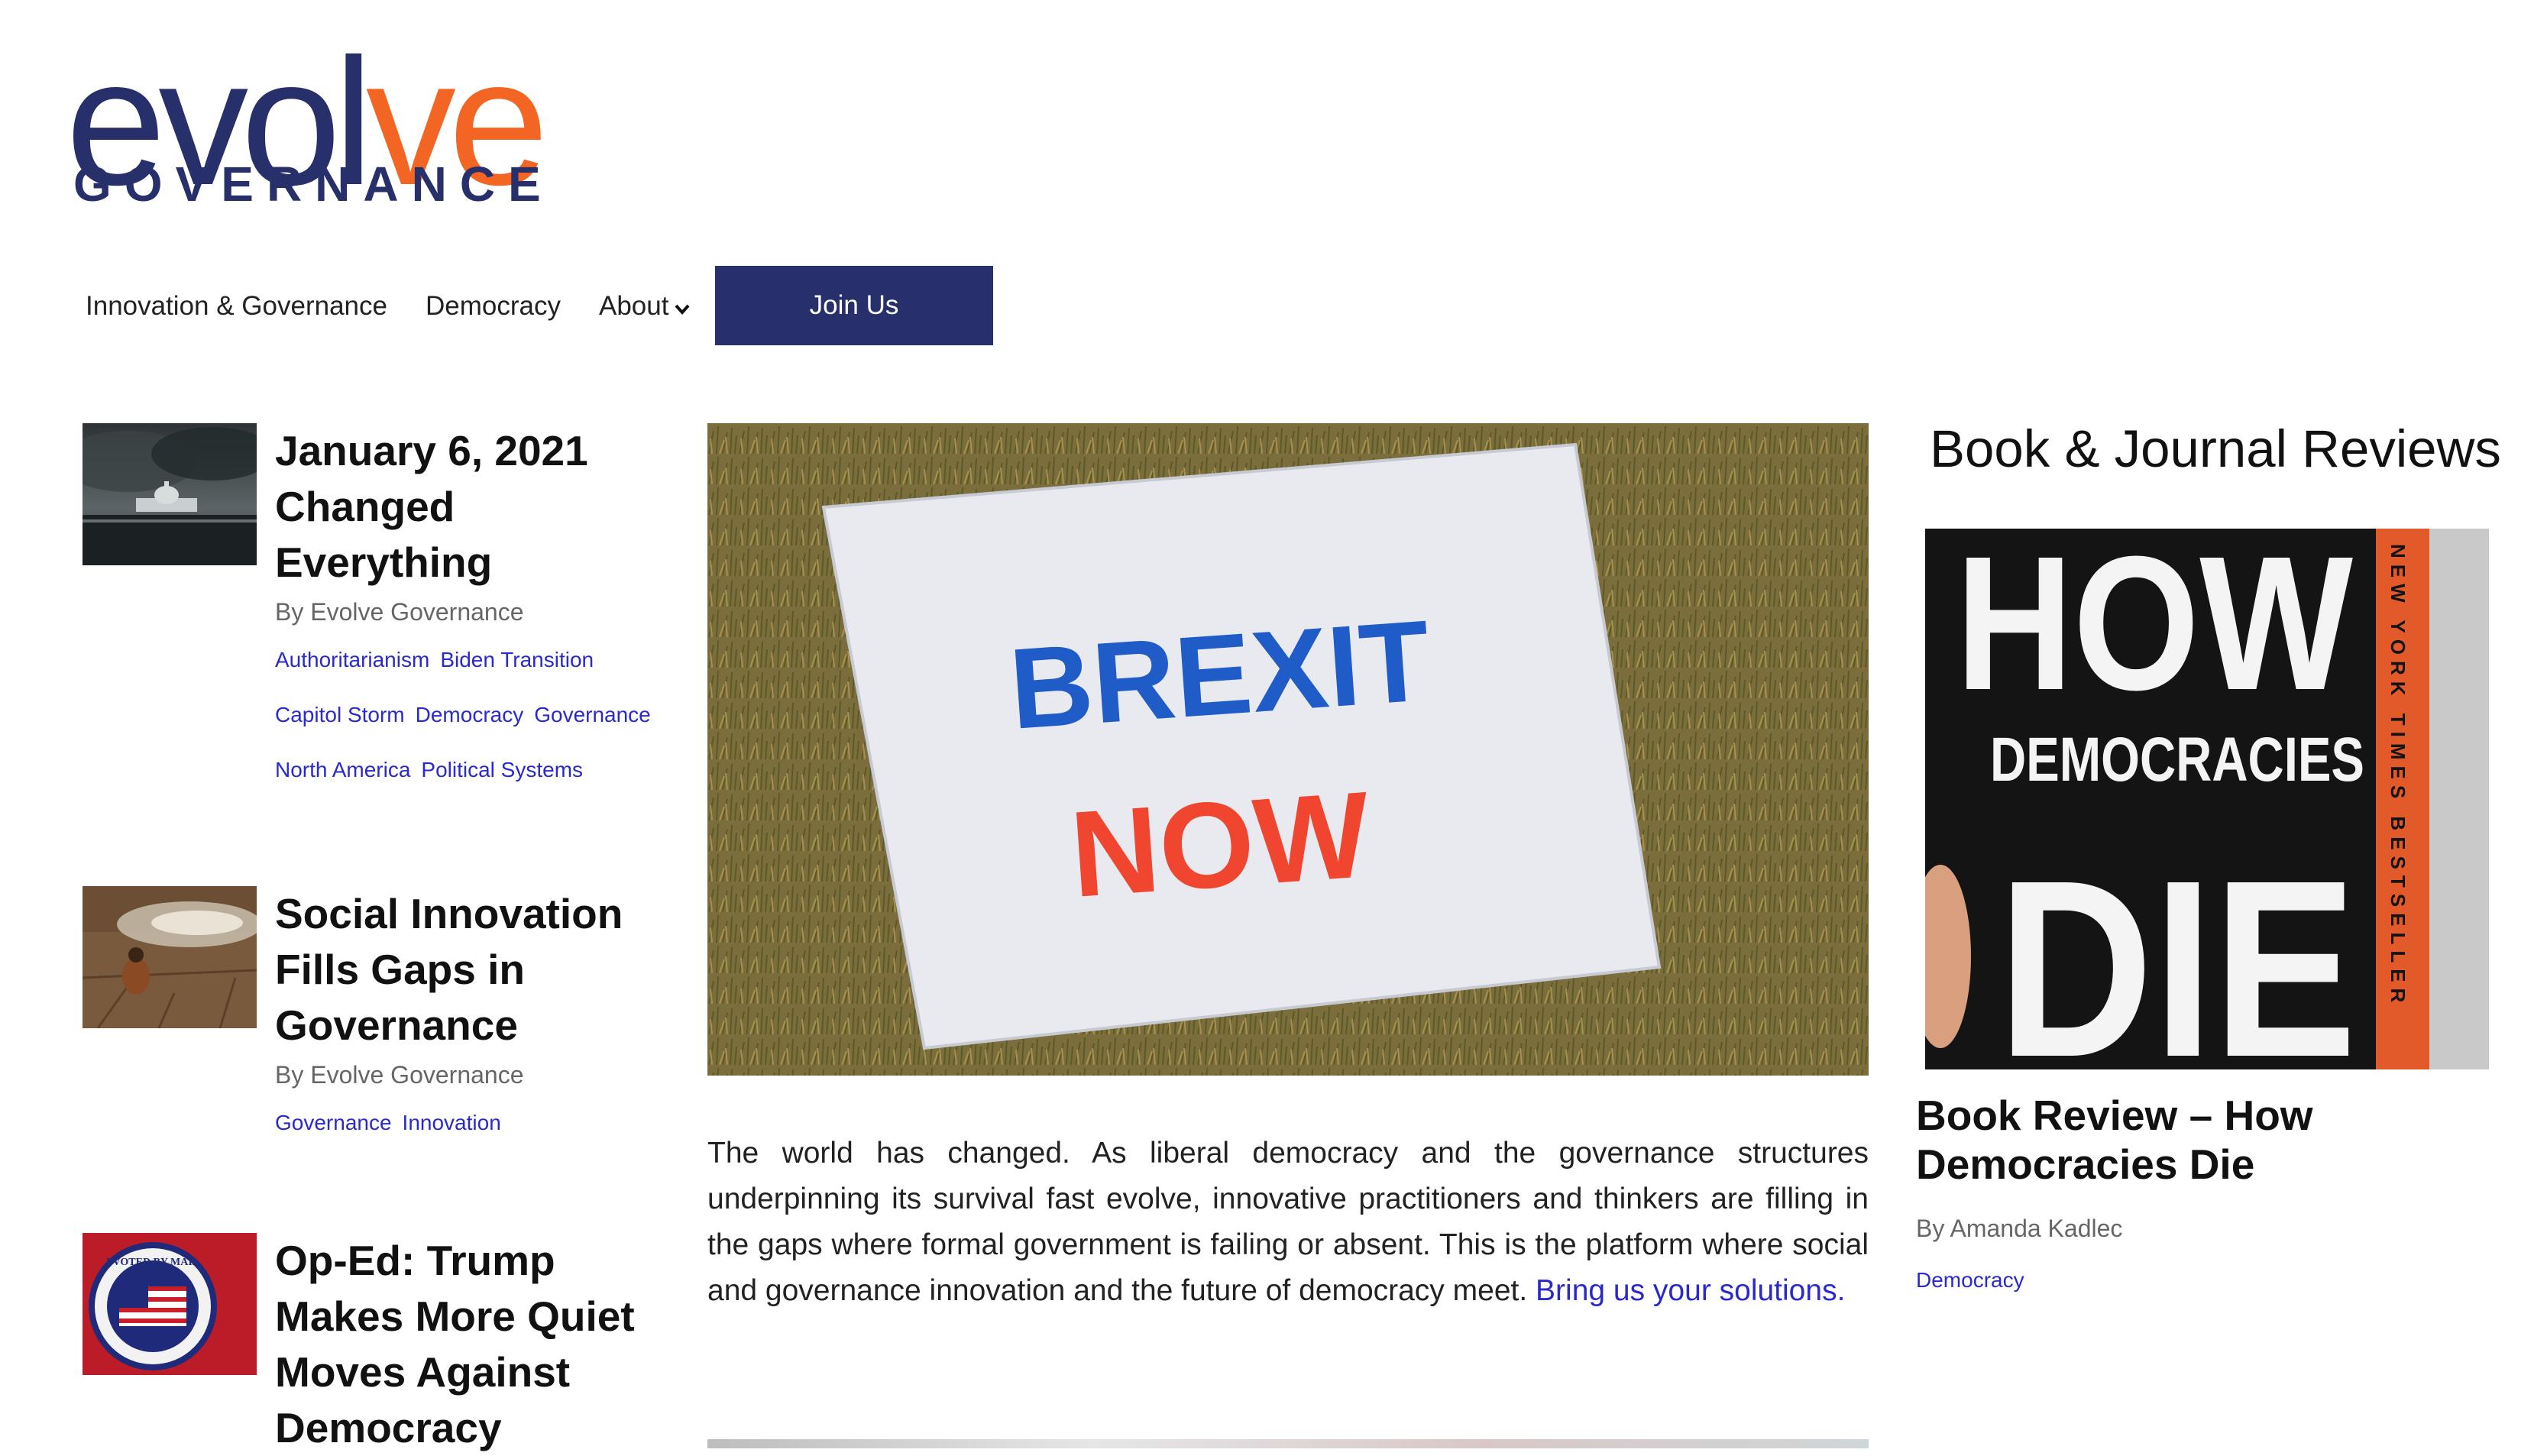  What do you see at coordinates (1220, 844) in the screenshot?
I see `sign-text-now: NOW` at bounding box center [1220, 844].